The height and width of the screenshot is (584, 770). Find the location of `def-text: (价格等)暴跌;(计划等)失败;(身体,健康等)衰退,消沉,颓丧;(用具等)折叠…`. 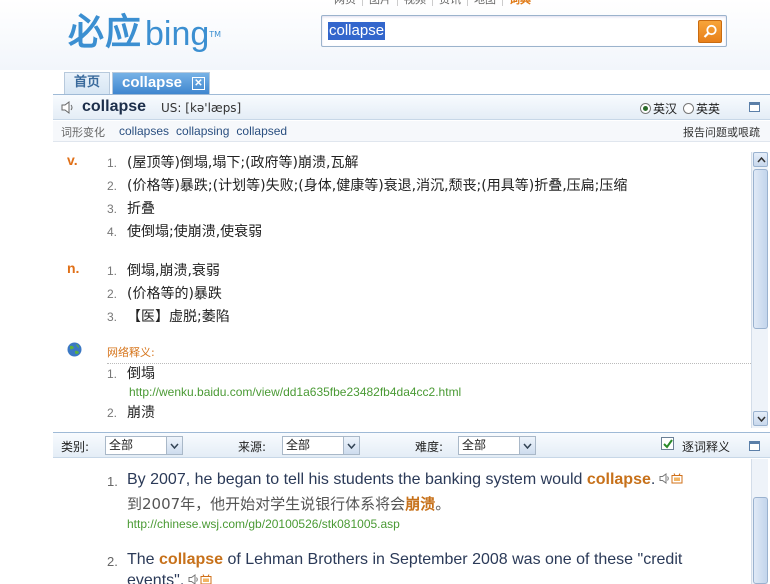

def-text: (价格等)暴跌;(计划等)失败;(身体,健康等)衰退,消沉,颓丧;(用具等)折叠… is located at coordinates (377, 186).